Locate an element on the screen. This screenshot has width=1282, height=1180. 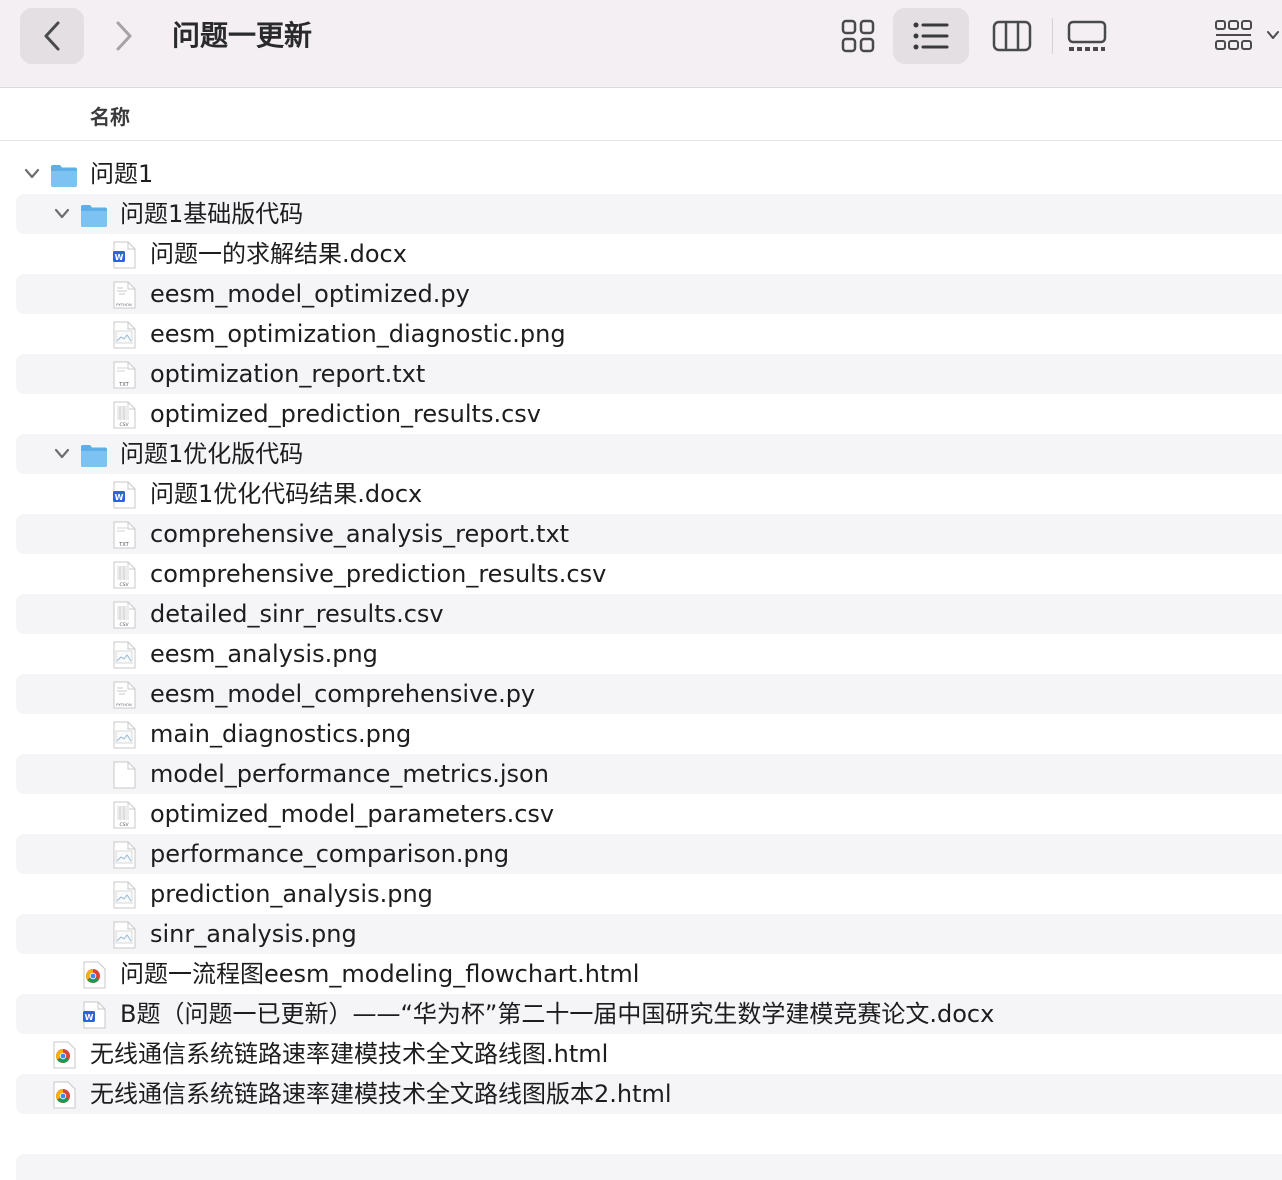
column-header-name: 名称 is located at coordinates (641, 115).